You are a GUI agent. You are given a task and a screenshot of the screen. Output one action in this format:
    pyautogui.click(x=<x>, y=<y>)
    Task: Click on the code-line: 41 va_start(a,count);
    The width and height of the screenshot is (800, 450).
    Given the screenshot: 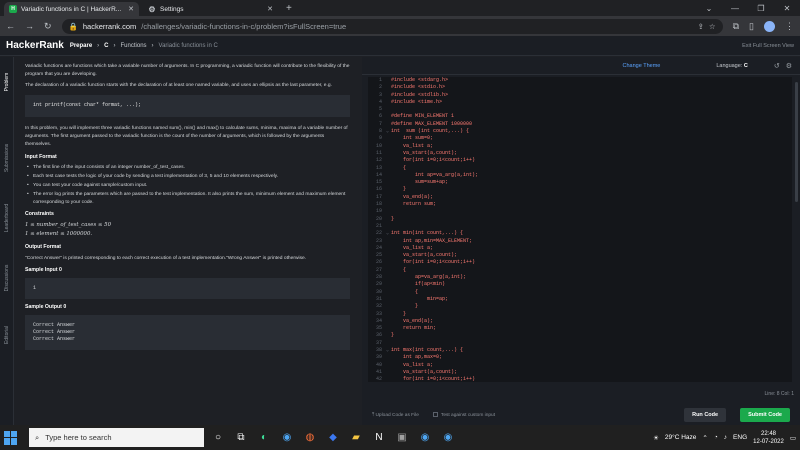 What is the action you would take?
    pyautogui.click(x=580, y=372)
    